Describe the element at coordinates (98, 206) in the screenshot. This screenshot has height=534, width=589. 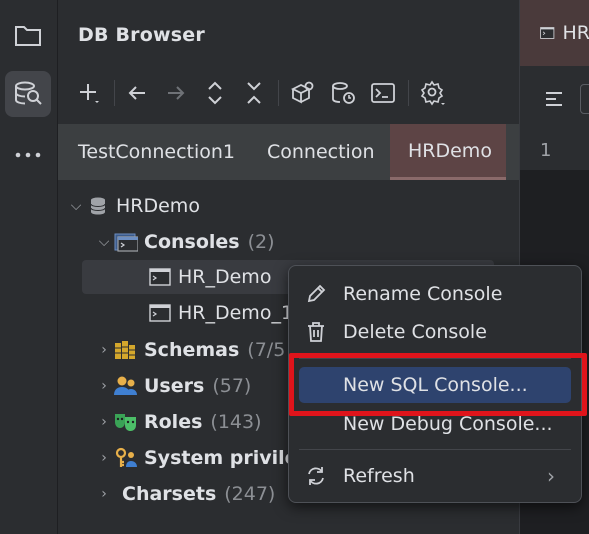
I see `database-icon` at that location.